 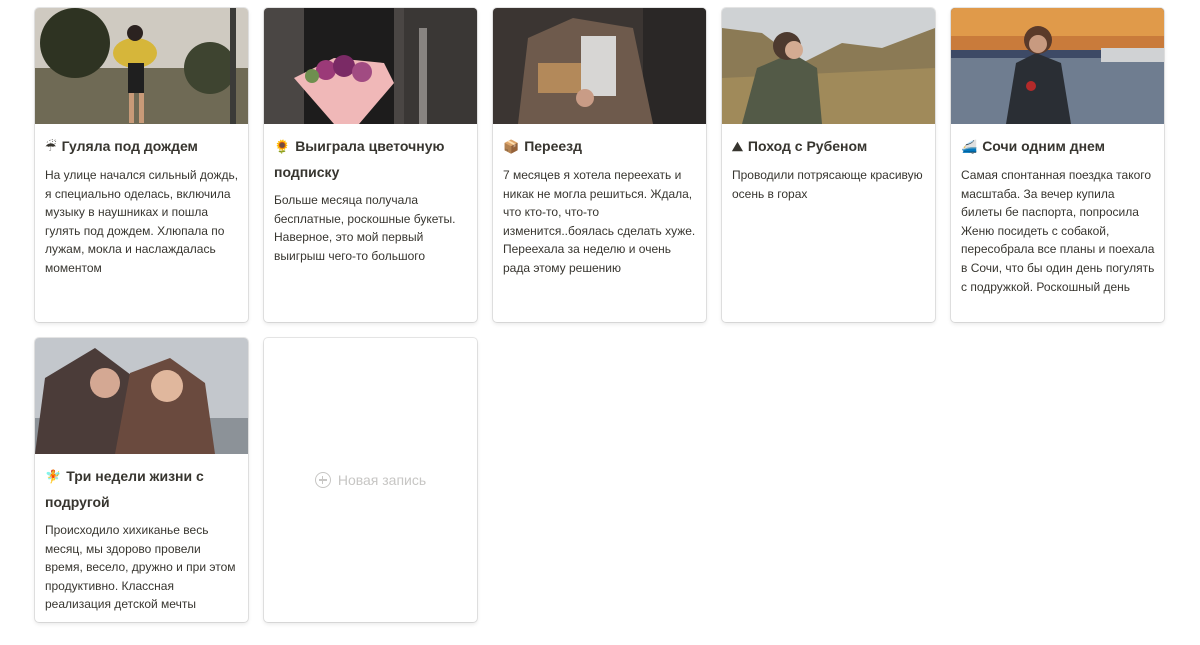 I want to click on fairy-icon: 🧚, so click(x=53, y=477).